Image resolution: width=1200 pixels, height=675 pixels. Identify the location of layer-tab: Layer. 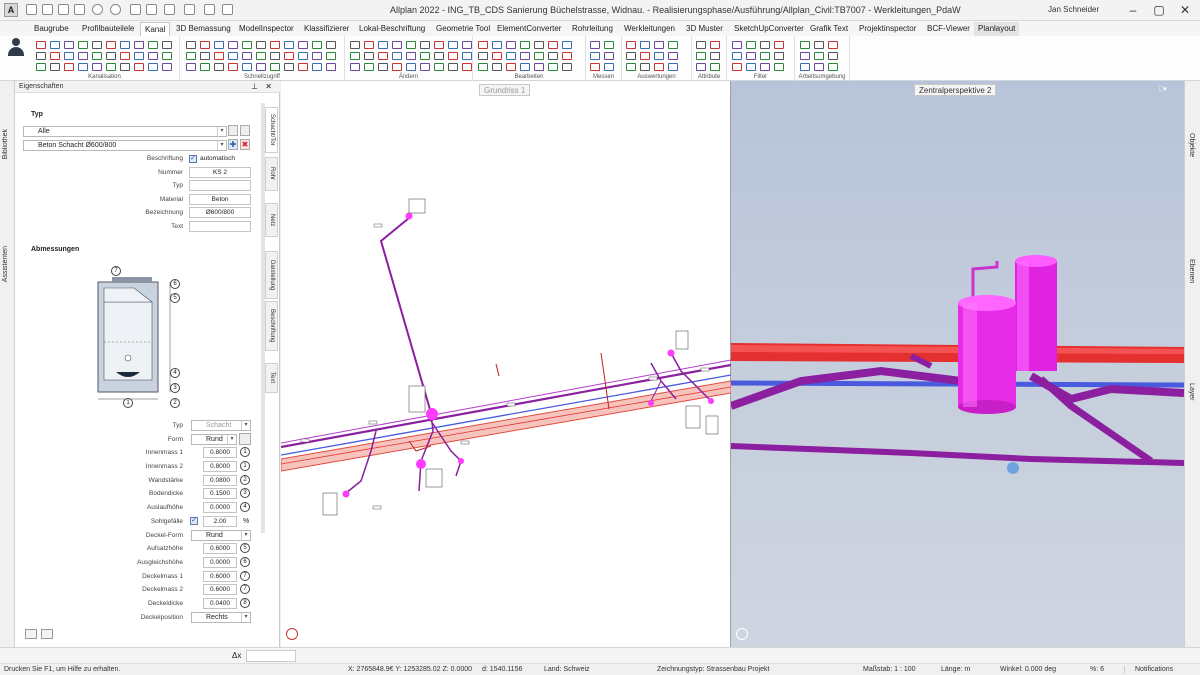
(1191, 392).